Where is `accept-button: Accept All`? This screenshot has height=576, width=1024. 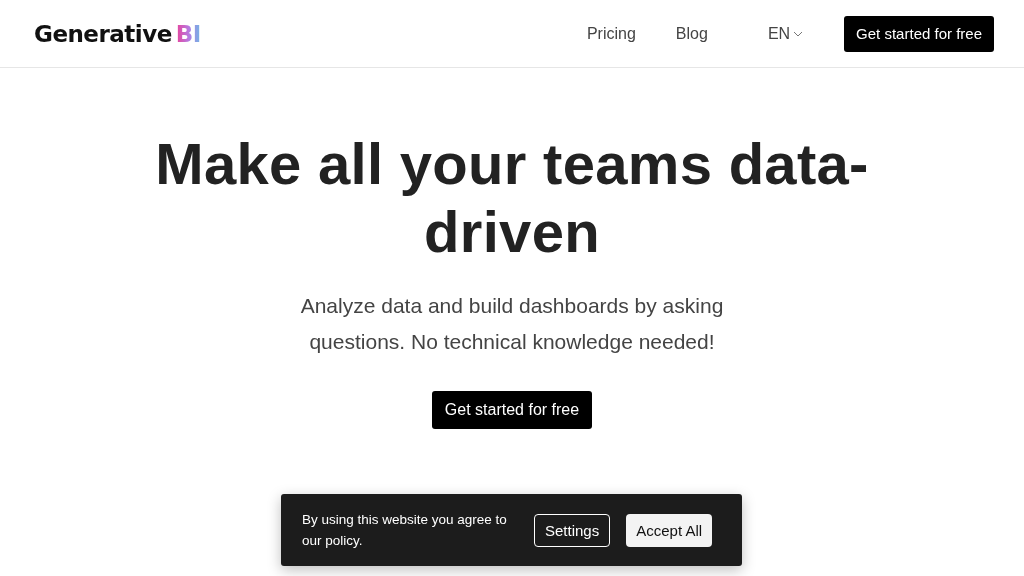
accept-button: Accept All is located at coordinates (669, 530).